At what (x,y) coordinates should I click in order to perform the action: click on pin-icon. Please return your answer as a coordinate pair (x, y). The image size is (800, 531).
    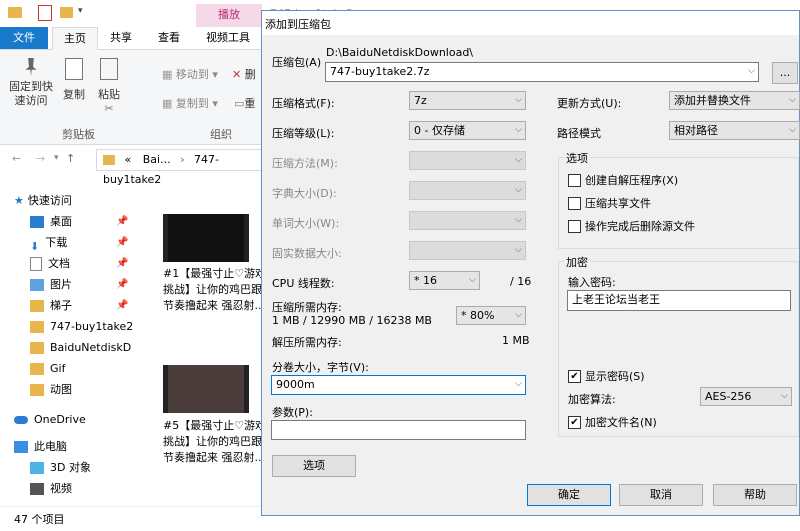
    Looking at the image, I should click on (31, 67).